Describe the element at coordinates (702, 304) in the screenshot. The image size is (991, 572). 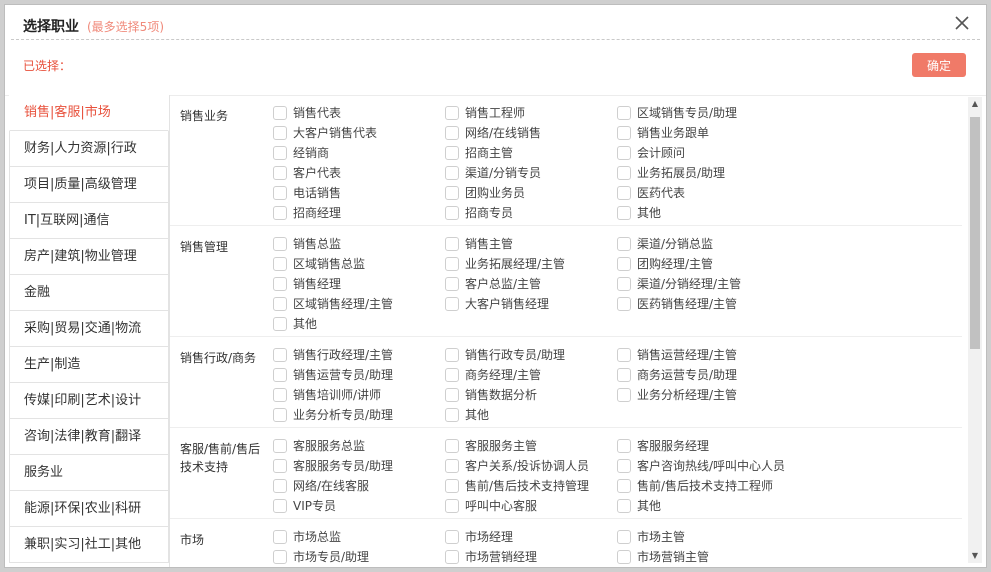
I see `job-option: 医药销售经理/主管` at that location.